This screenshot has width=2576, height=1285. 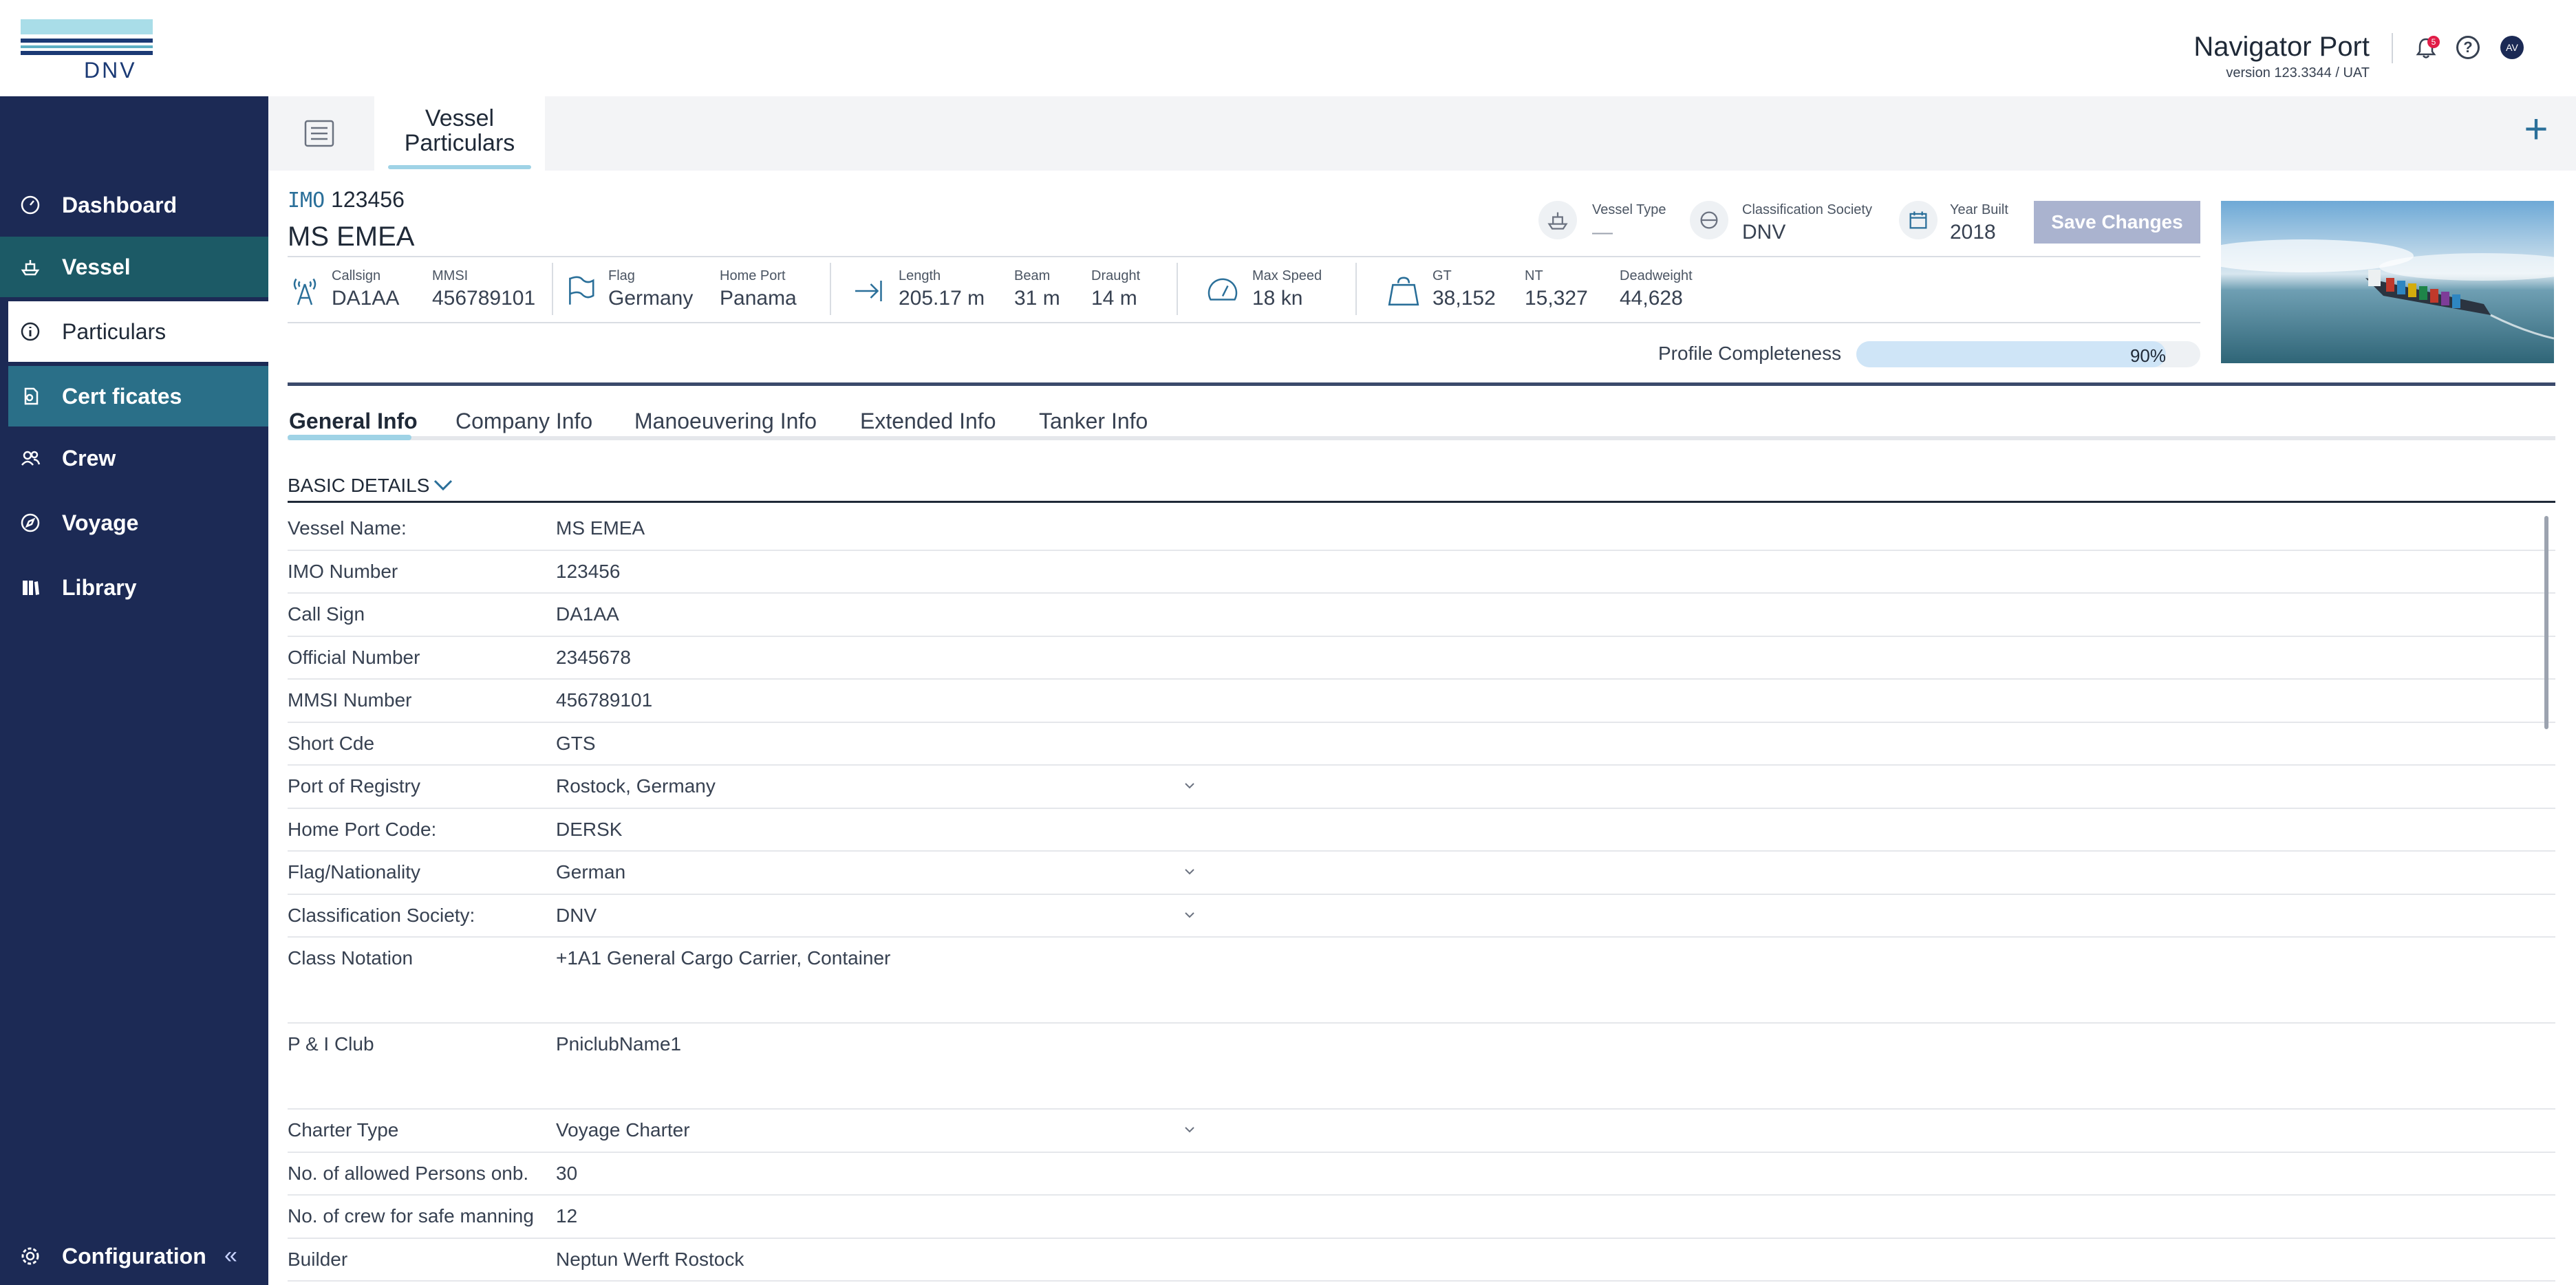 I want to click on sidebar-item-crew: Crew, so click(x=134, y=458).